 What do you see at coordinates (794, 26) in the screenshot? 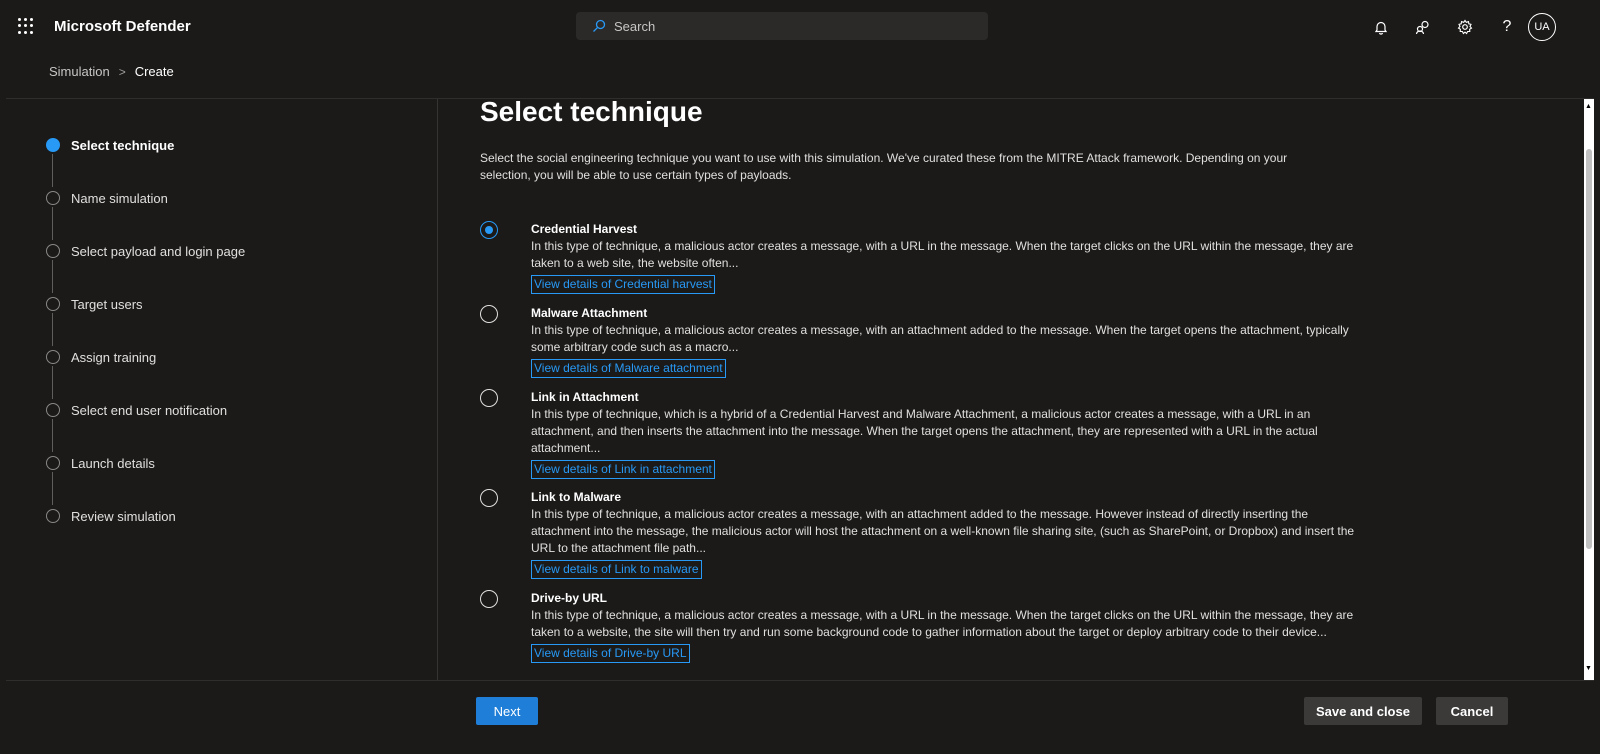
I see `search-input` at bounding box center [794, 26].